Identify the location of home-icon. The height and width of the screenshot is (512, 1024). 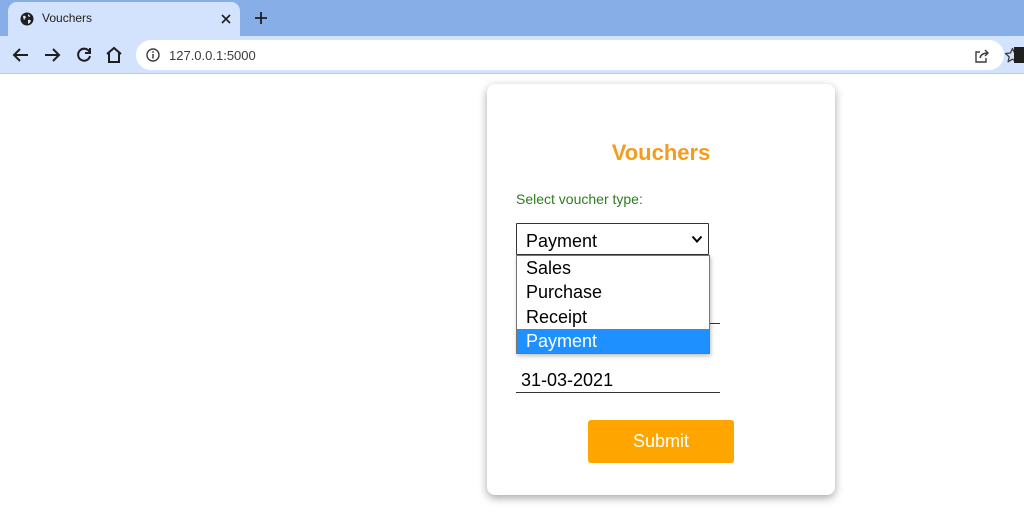
(114, 55).